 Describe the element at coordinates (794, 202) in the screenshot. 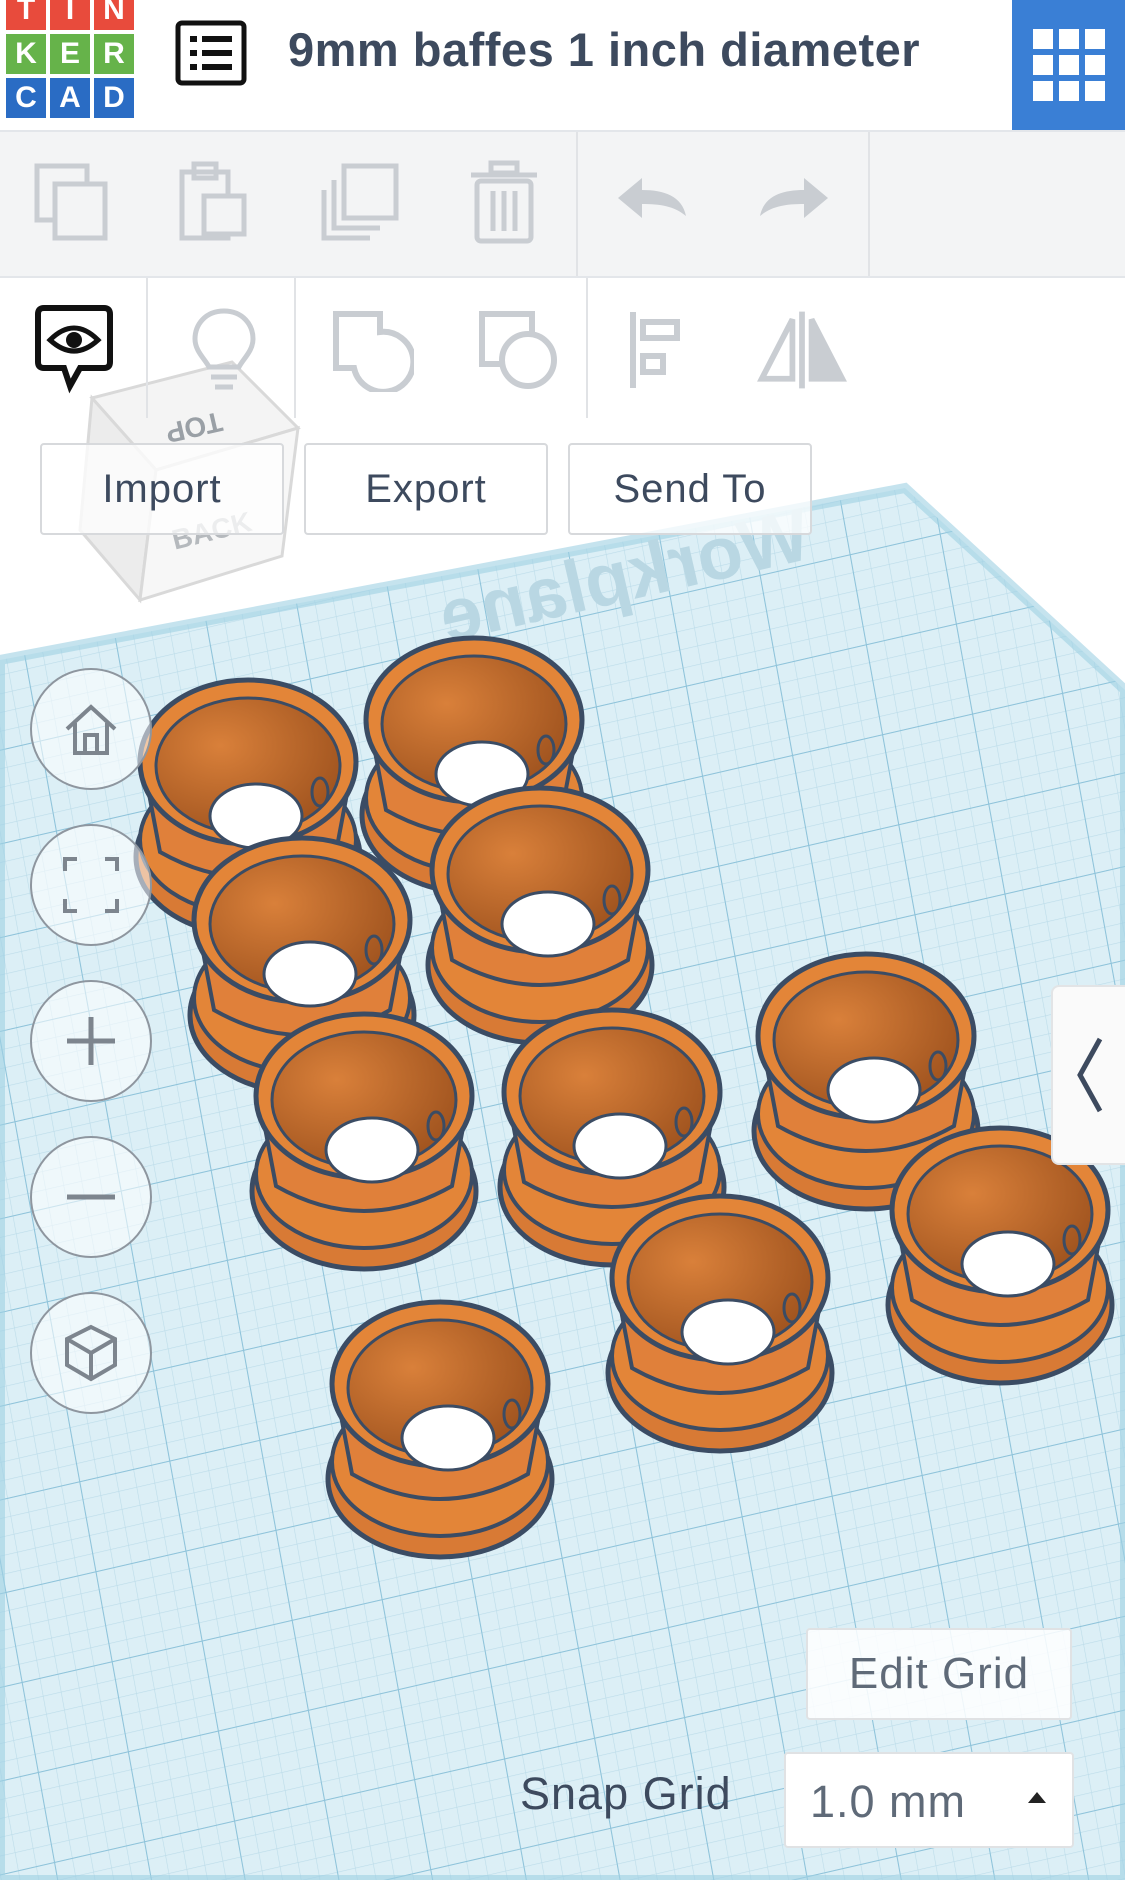

I see `redo-icon` at that location.